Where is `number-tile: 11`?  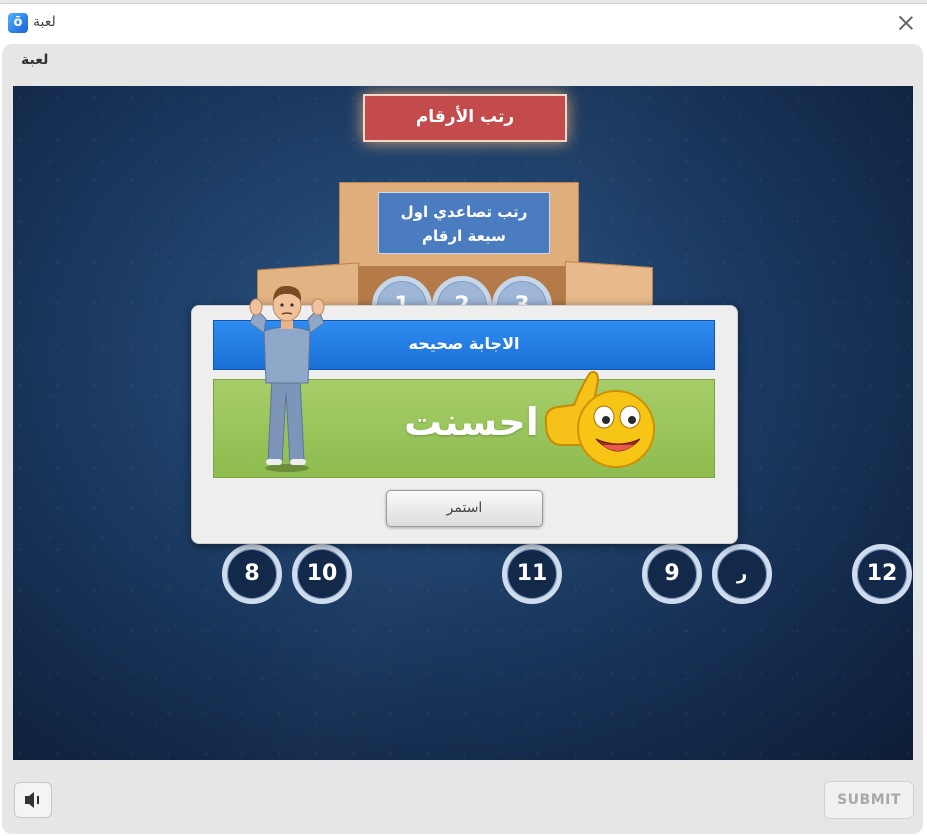 number-tile: 11 is located at coordinates (532, 574).